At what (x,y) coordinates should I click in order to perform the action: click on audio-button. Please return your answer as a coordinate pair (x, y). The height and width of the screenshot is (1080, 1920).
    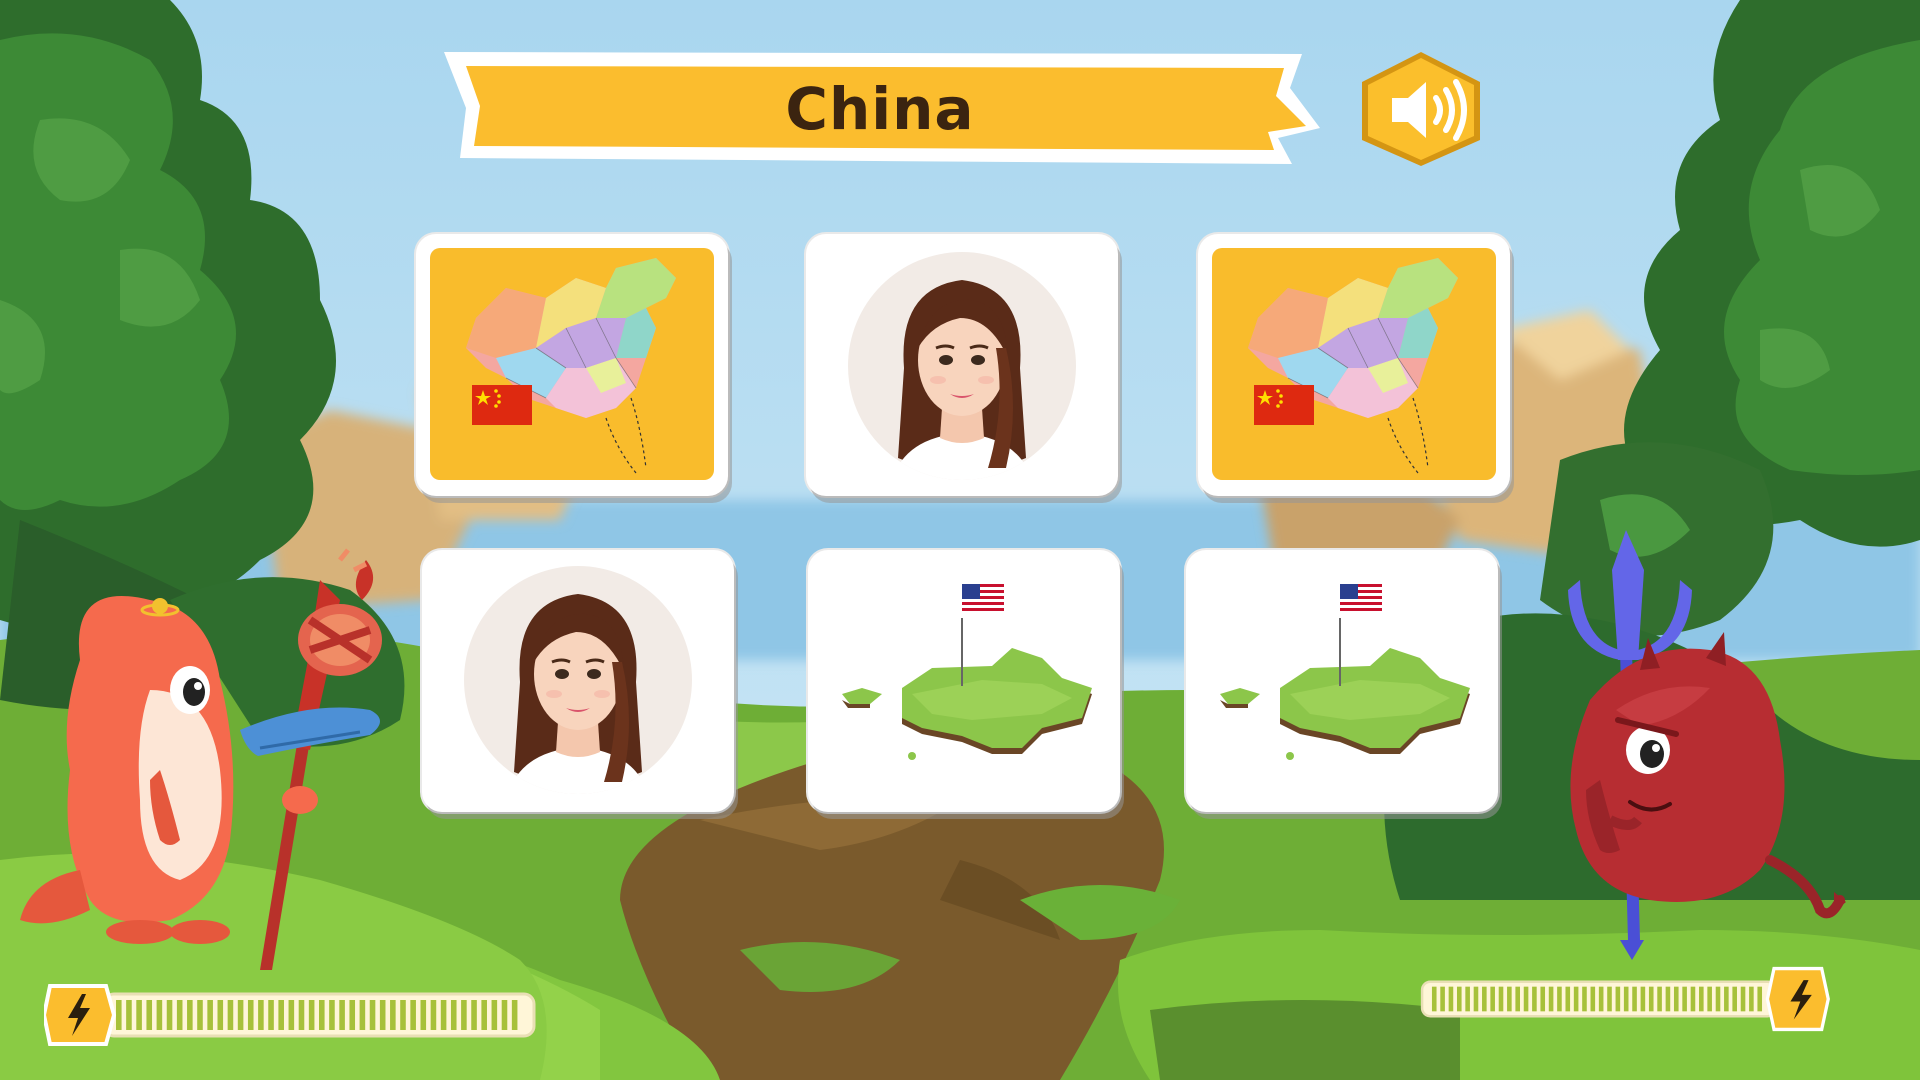
    Looking at the image, I should click on (1421, 109).